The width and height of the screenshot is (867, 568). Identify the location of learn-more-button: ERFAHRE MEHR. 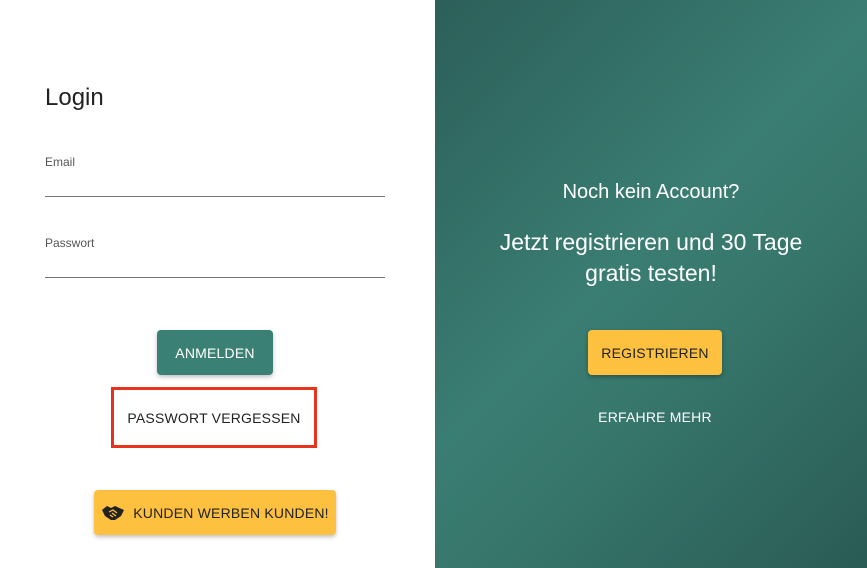
(655, 417).